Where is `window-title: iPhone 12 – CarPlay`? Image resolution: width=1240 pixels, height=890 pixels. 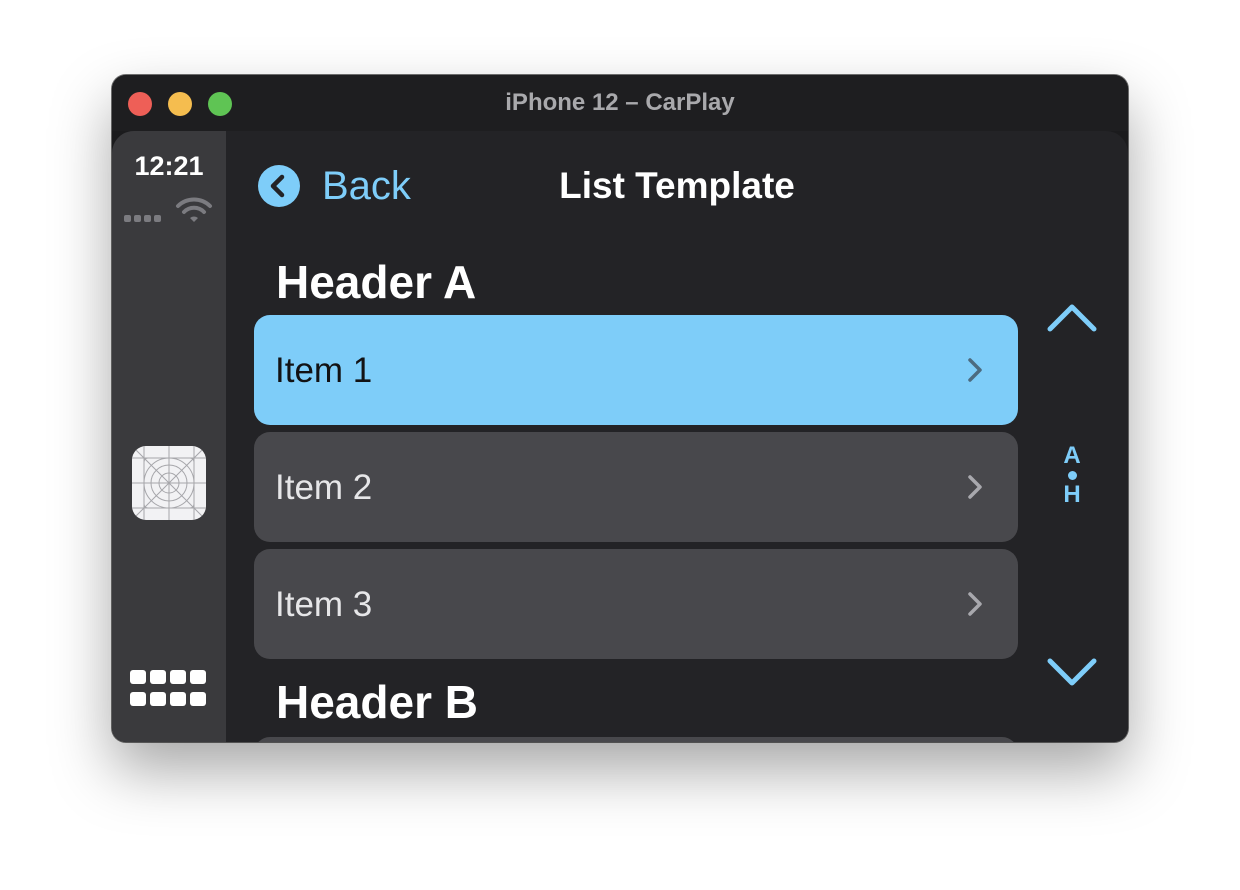 window-title: iPhone 12 – CarPlay is located at coordinates (620, 102).